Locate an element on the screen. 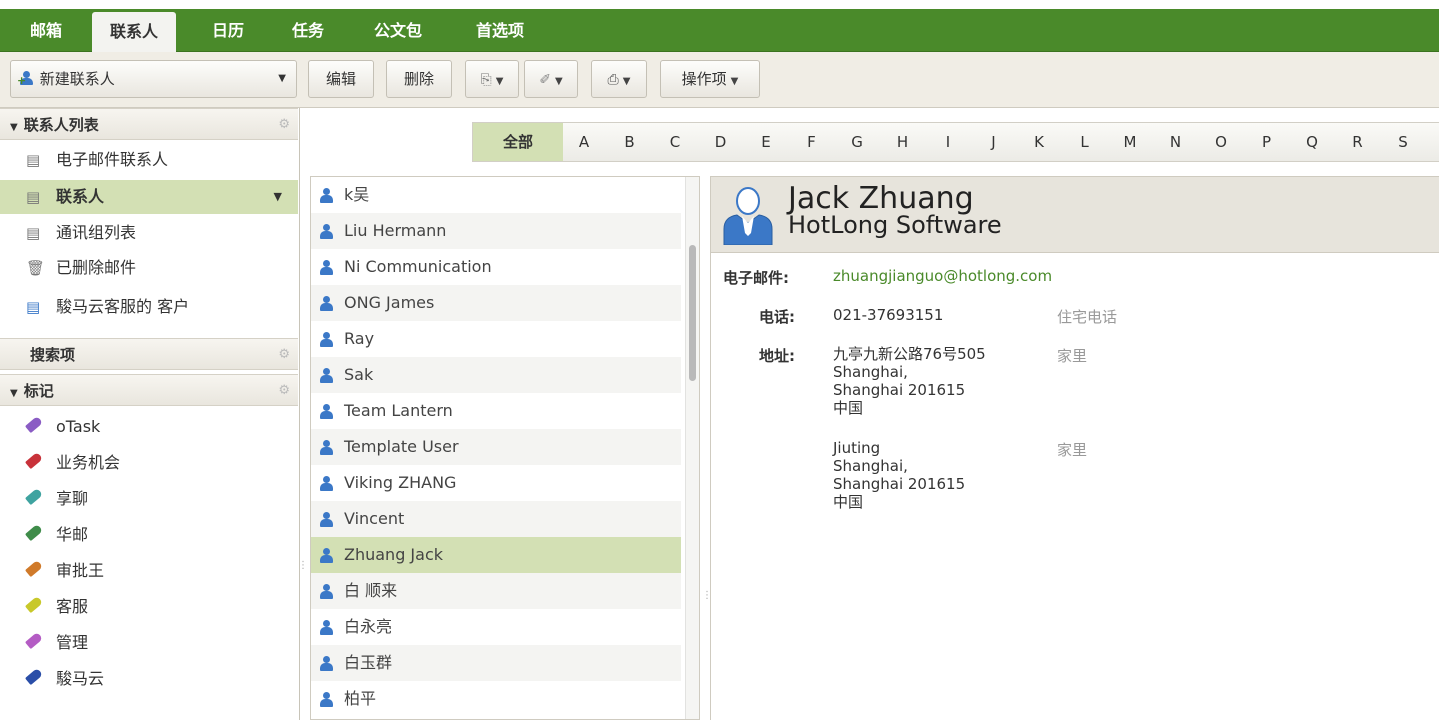 This screenshot has height=720, width=1439. contact-row: Zhuang Jack is located at coordinates (496, 555).